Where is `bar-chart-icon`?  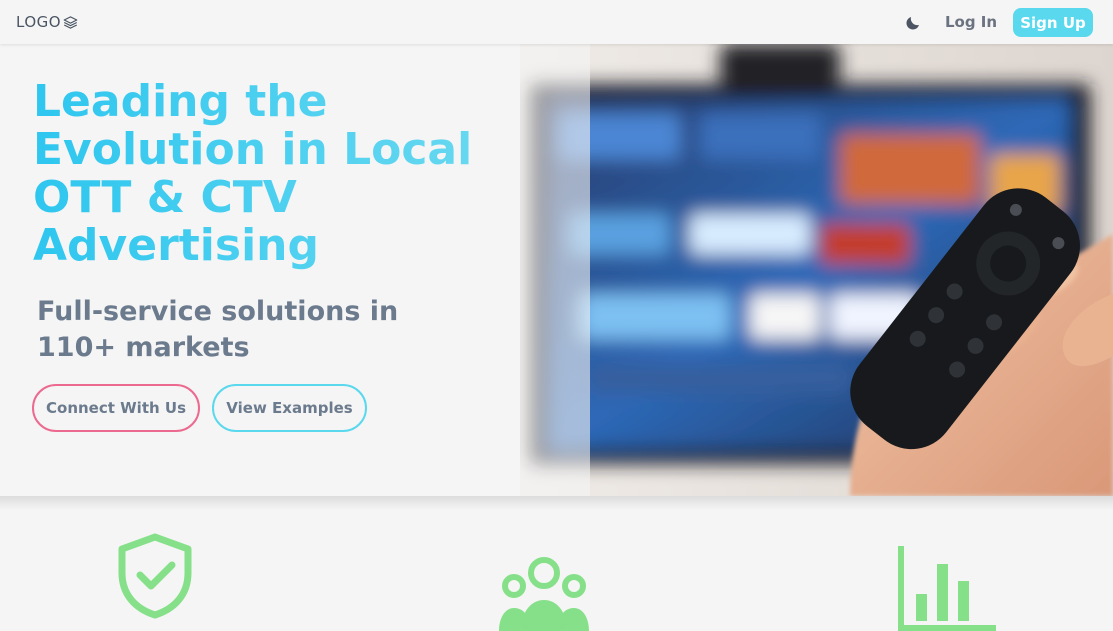 bar-chart-icon is located at coordinates (947, 588).